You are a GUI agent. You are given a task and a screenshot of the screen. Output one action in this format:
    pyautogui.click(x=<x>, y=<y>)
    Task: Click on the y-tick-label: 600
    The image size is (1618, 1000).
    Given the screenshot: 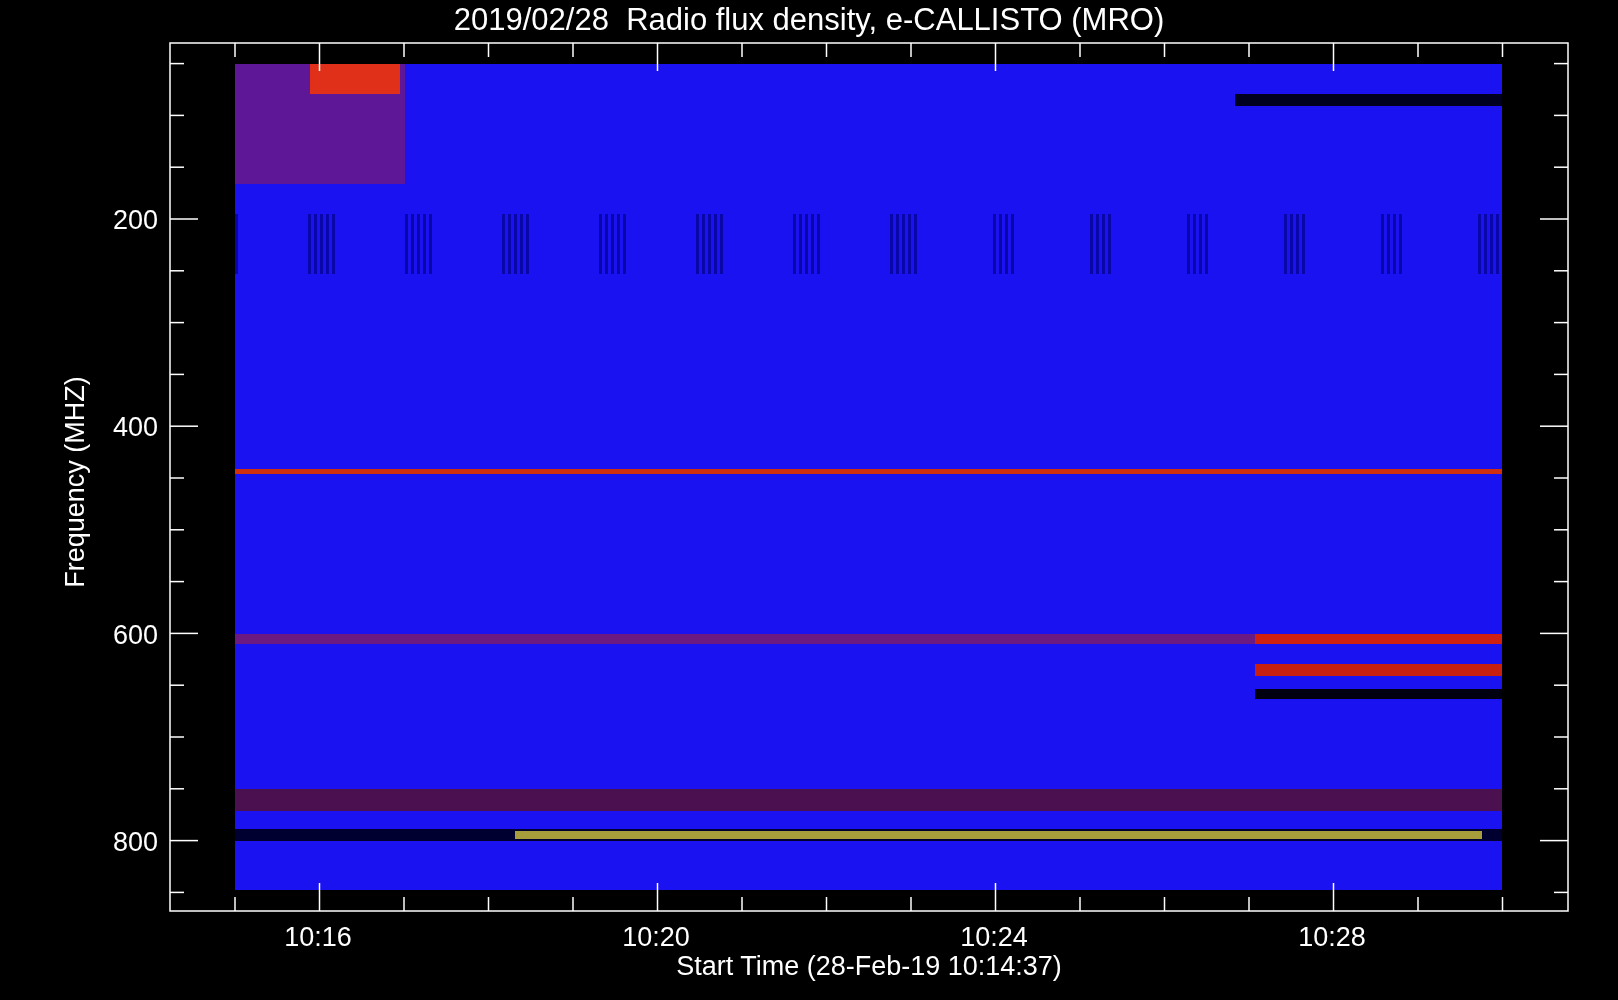 What is the action you would take?
    pyautogui.click(x=135, y=634)
    